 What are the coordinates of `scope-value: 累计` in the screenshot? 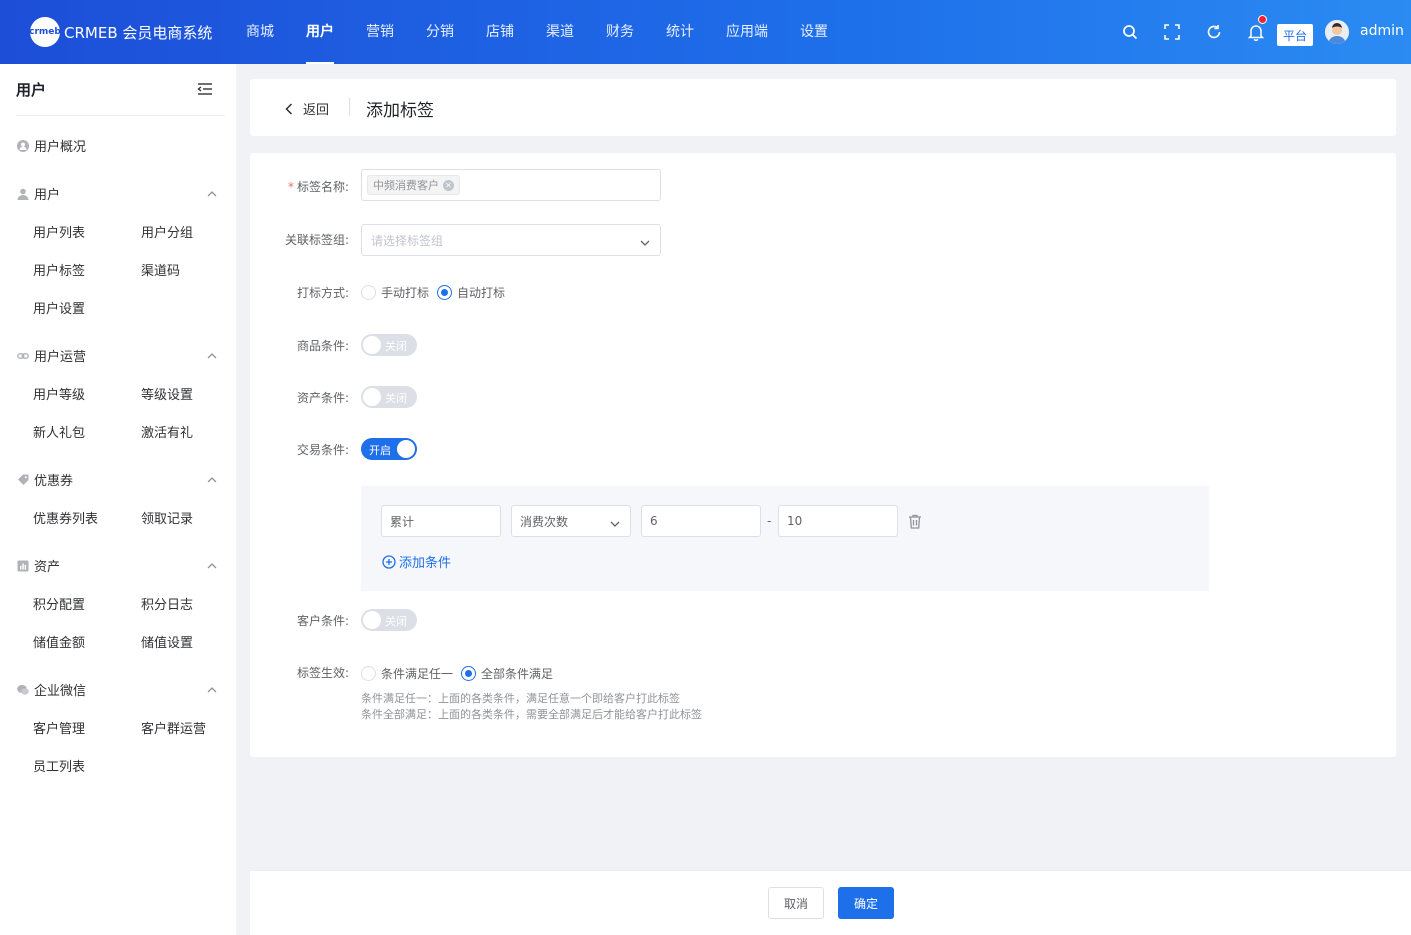 It's located at (402, 521).